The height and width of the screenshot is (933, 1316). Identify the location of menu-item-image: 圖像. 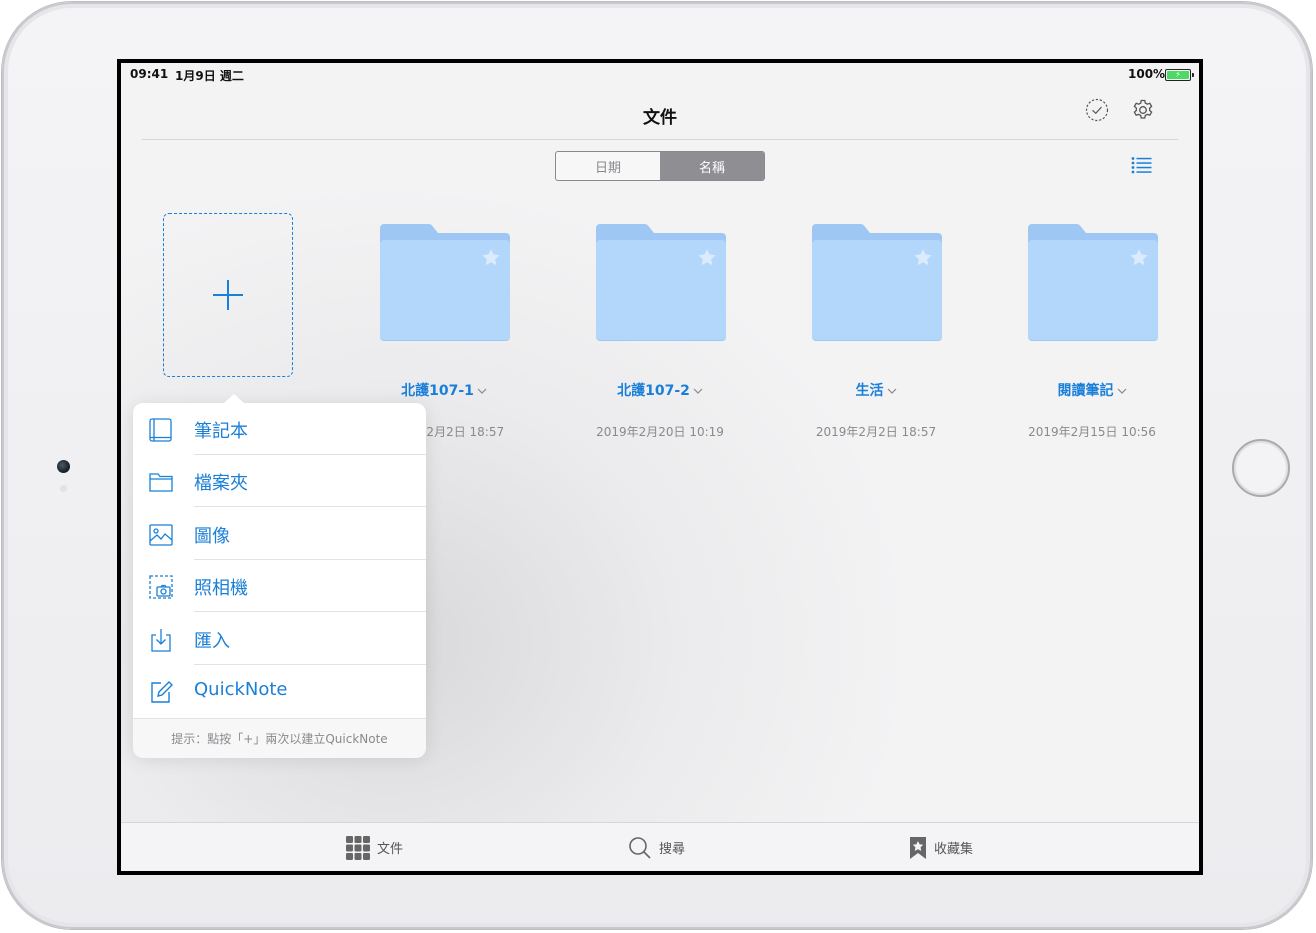
(279, 534).